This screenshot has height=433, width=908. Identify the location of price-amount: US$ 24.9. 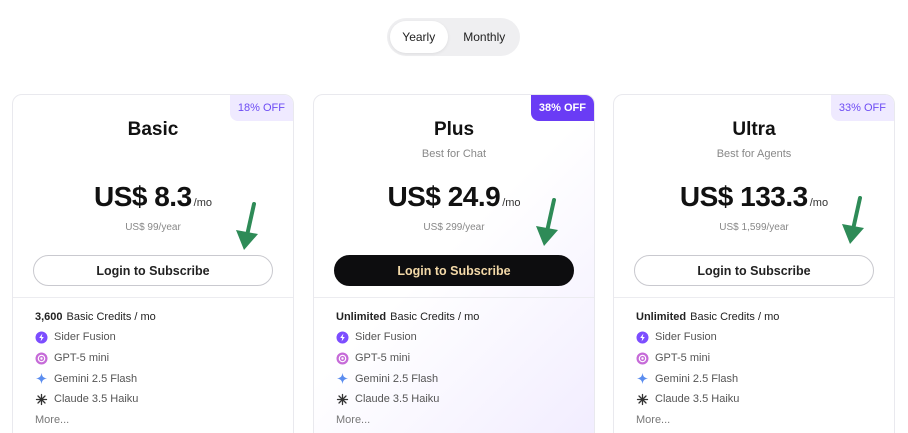
(444, 196).